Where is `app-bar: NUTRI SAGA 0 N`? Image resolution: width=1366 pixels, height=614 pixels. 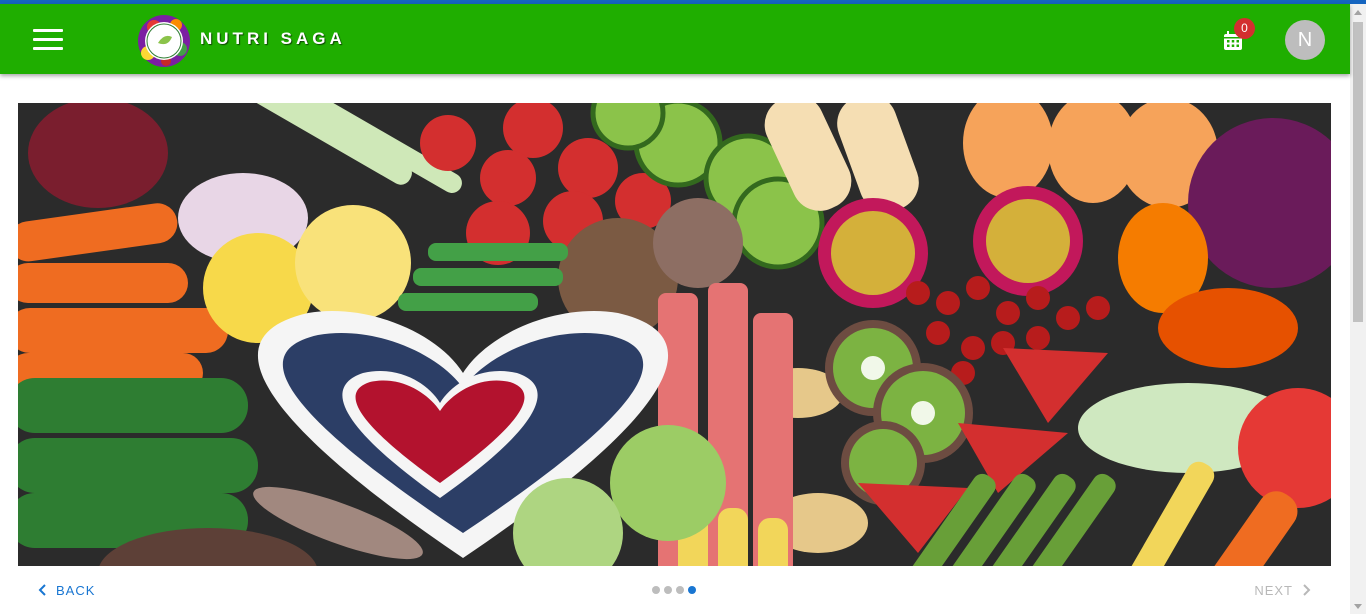 app-bar: NUTRI SAGA 0 N is located at coordinates (675, 39).